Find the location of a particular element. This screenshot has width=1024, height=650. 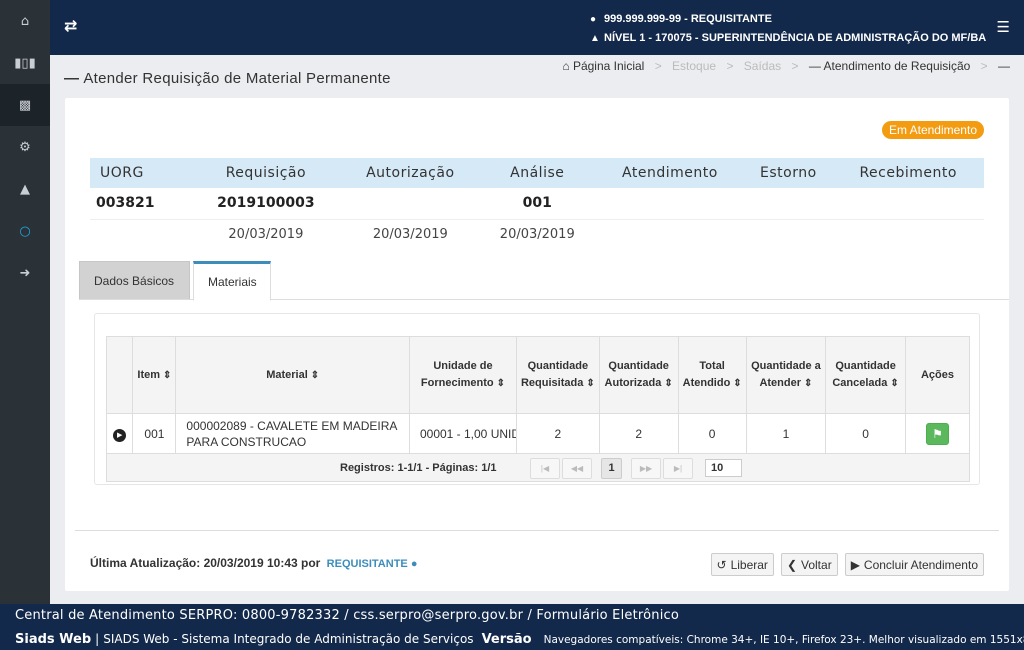

sign-in-icon: ➜ is located at coordinates (25, 273).